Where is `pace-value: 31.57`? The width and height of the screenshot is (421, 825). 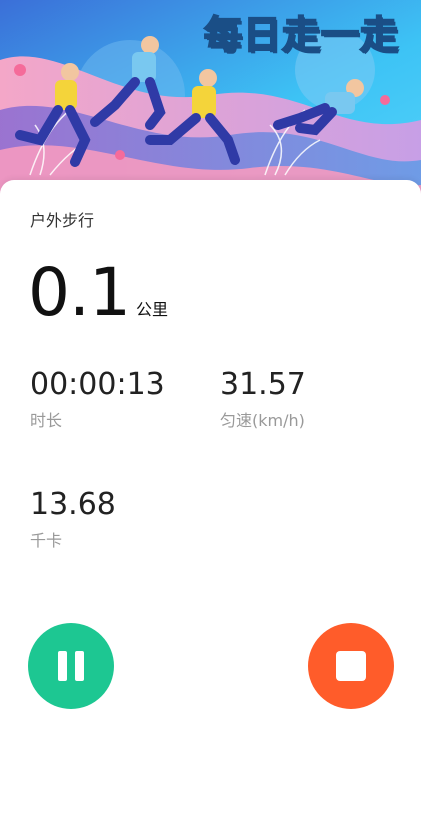
pace-value: 31.57 is located at coordinates (263, 384).